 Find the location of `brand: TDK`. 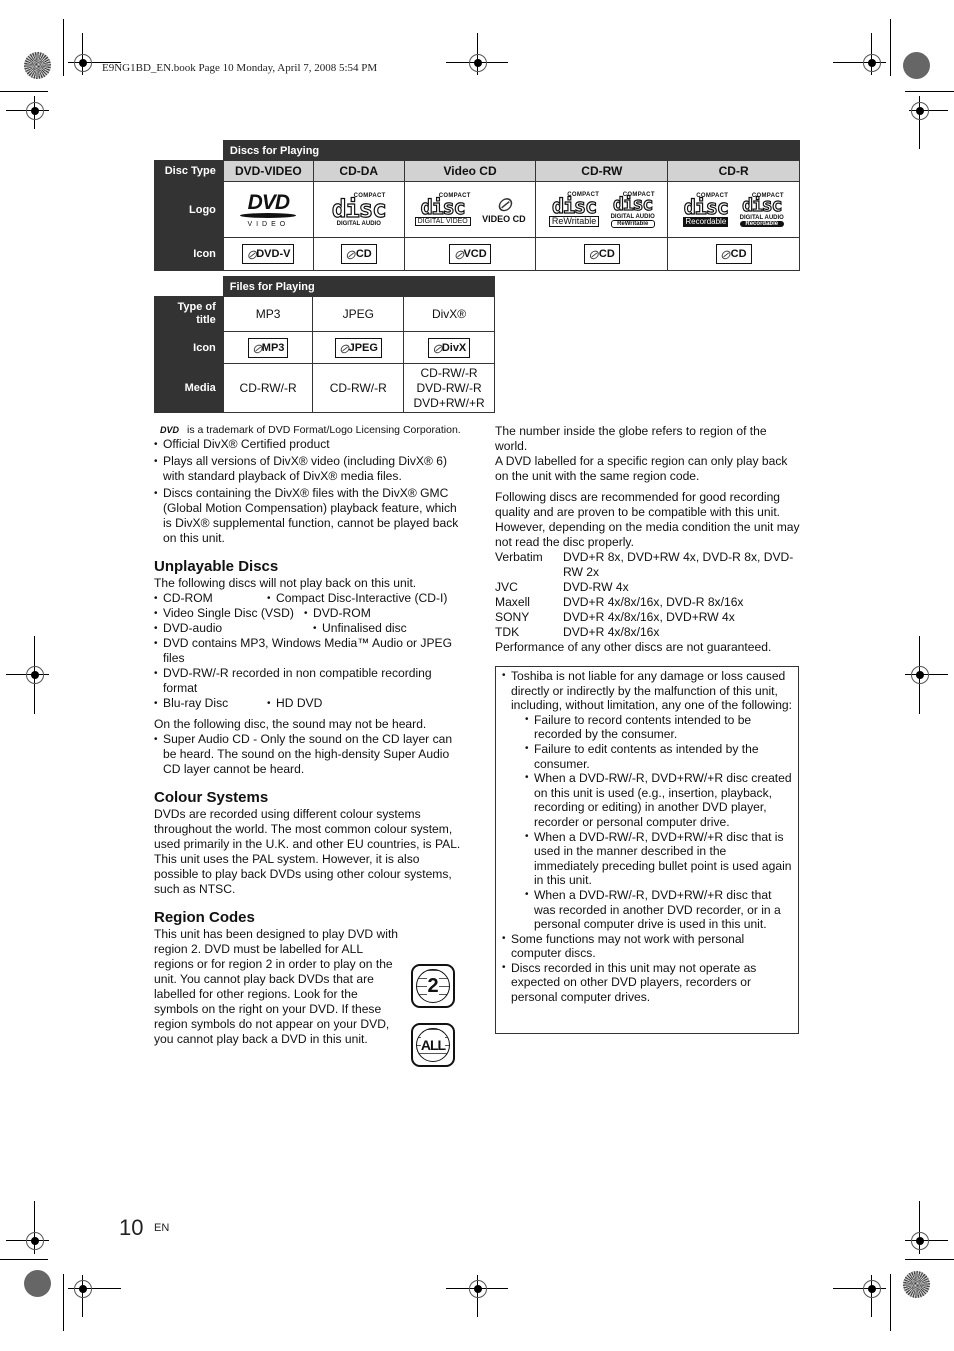

brand: TDK is located at coordinates (507, 632).